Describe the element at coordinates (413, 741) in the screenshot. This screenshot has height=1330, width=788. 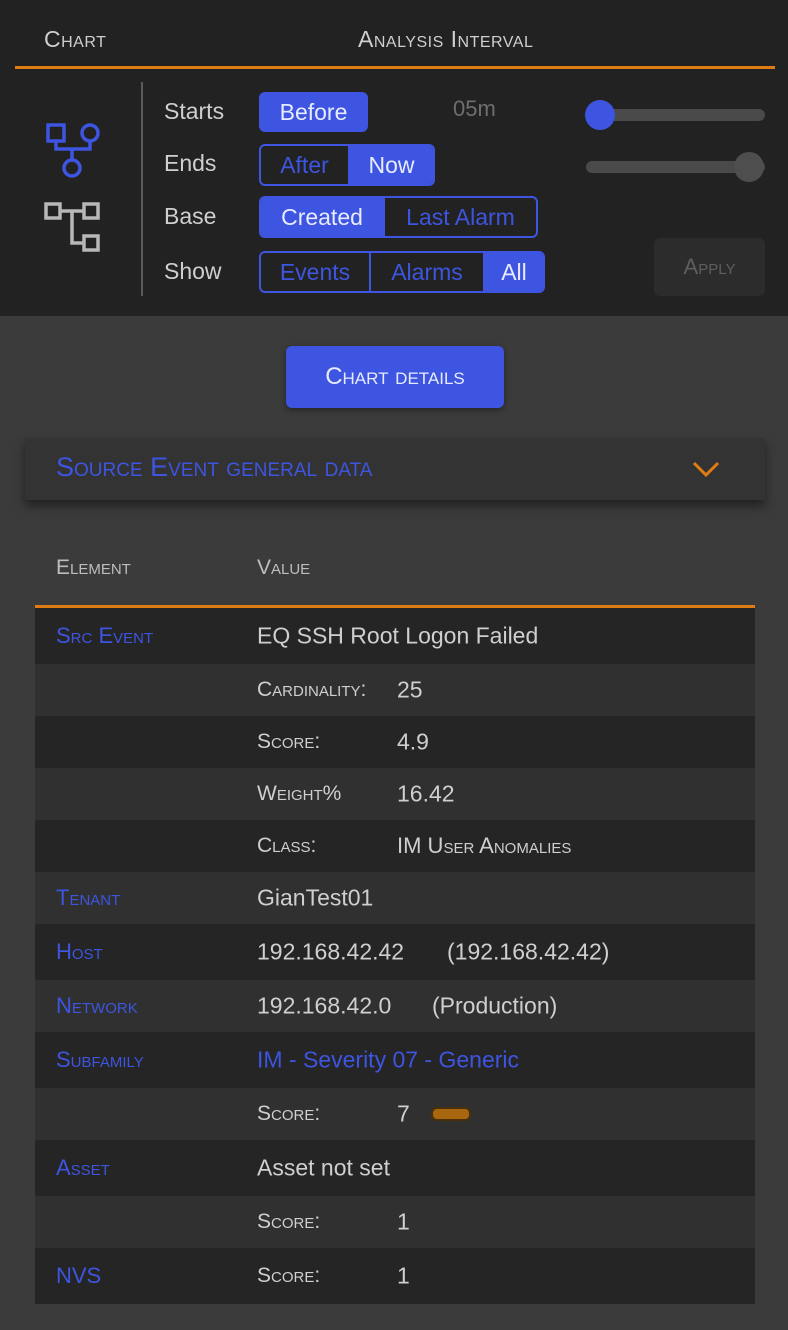
I see `row-subvalue: 4.9` at that location.